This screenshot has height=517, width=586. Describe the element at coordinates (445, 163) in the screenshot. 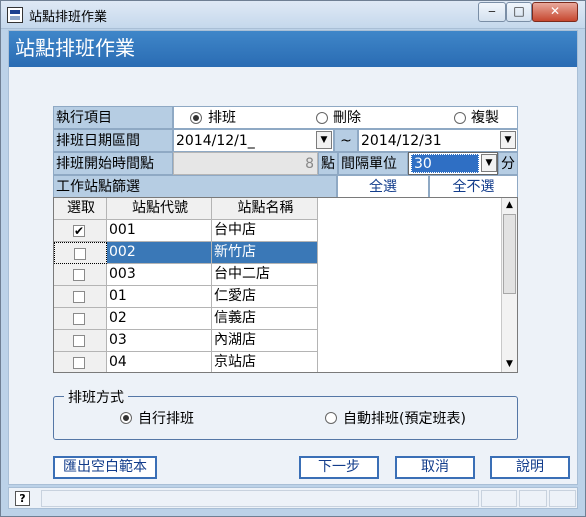

I see `interval-value: 30` at that location.